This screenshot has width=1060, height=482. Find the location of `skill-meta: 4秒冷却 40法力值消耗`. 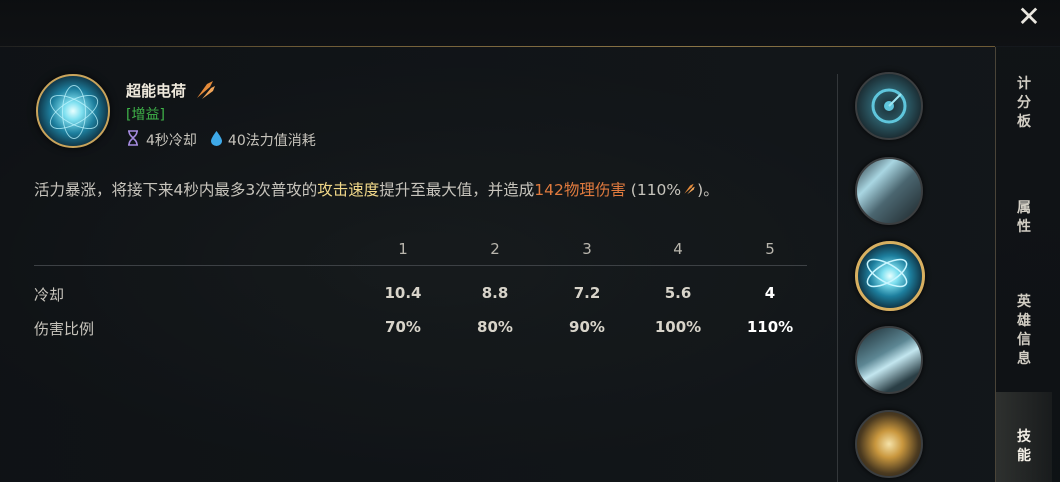

skill-meta: 4秒冷却 40法力值消耗 is located at coordinates (221, 140).